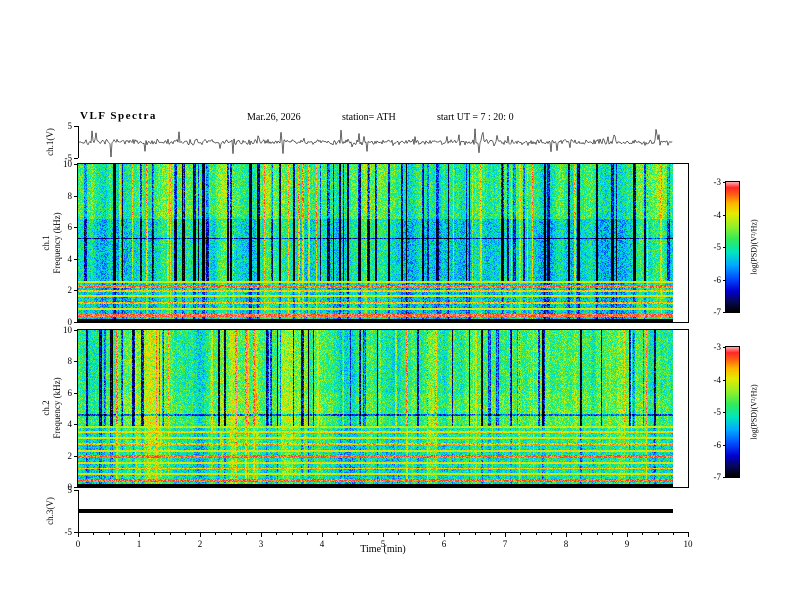 The image size is (792, 612). I want to click on ch1-colorbar, so click(732, 247).